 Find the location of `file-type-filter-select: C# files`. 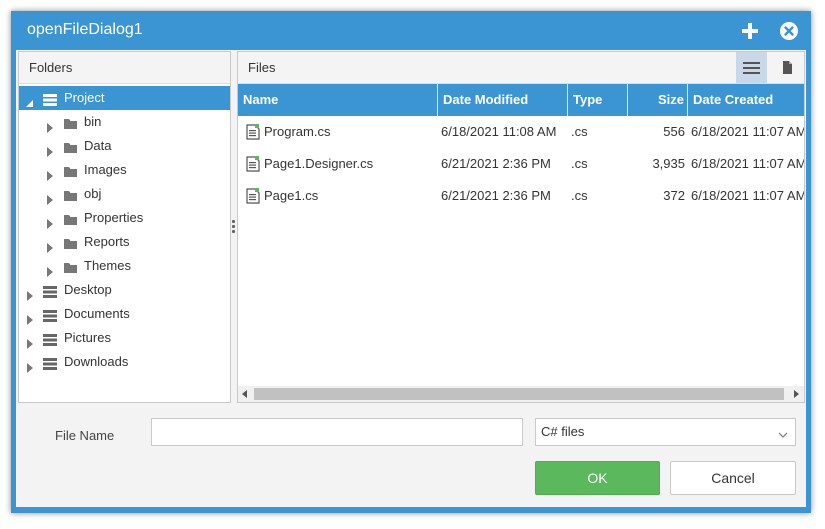

file-type-filter-select: C# files is located at coordinates (665, 432).